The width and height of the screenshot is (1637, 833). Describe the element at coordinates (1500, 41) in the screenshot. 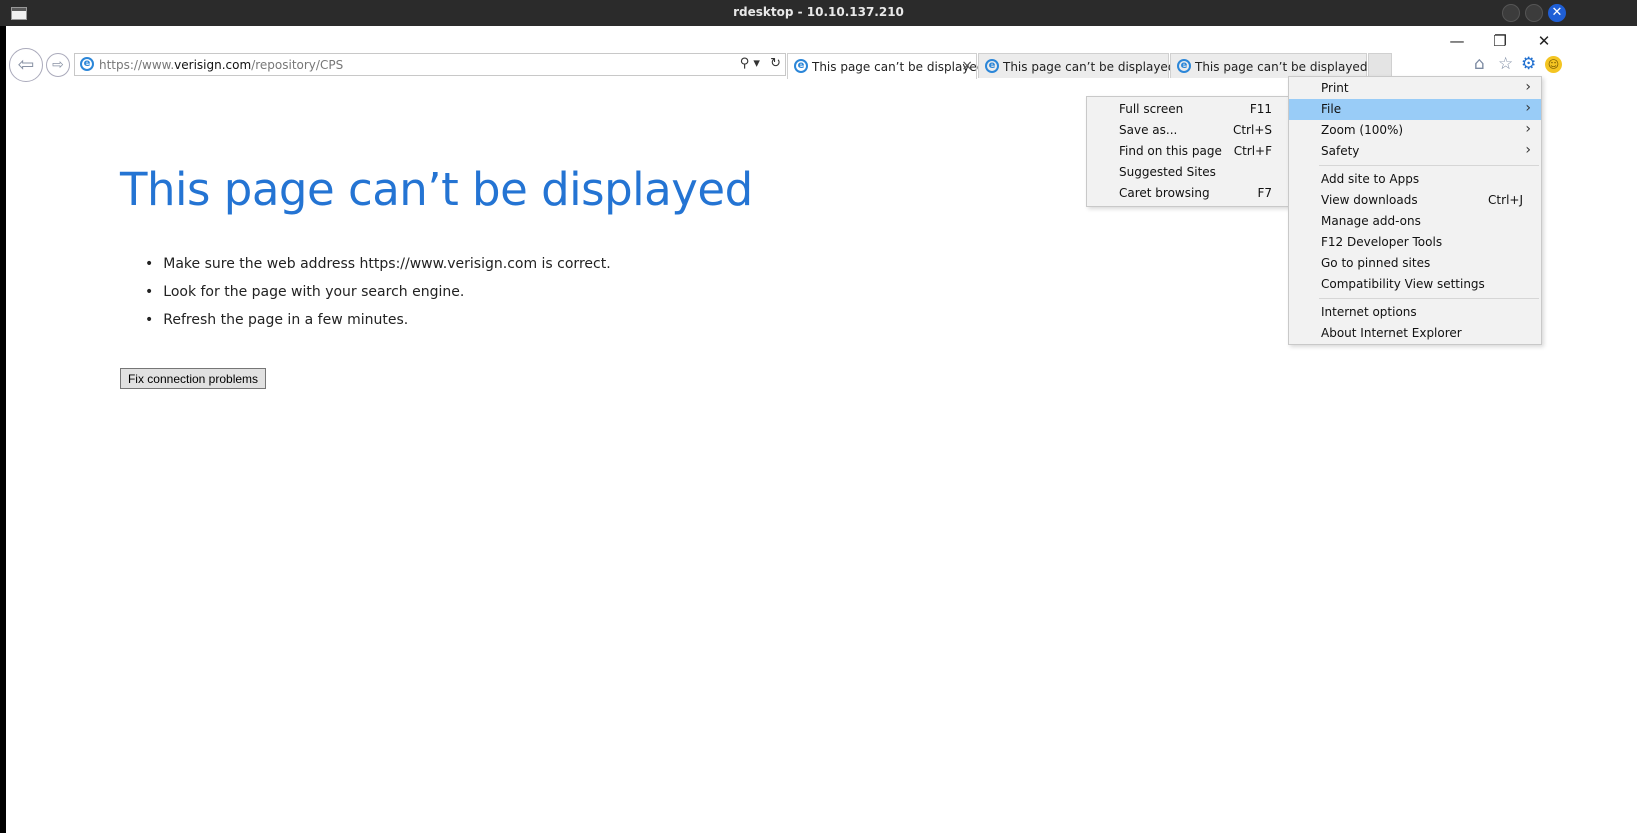

I see `restore-button: ❐` at that location.